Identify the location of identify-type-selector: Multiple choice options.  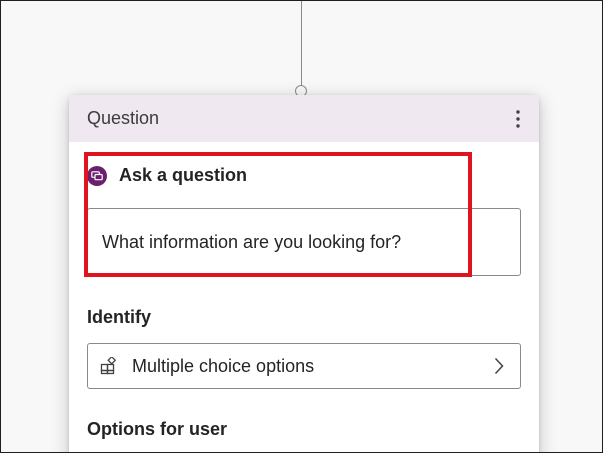
(304, 366).